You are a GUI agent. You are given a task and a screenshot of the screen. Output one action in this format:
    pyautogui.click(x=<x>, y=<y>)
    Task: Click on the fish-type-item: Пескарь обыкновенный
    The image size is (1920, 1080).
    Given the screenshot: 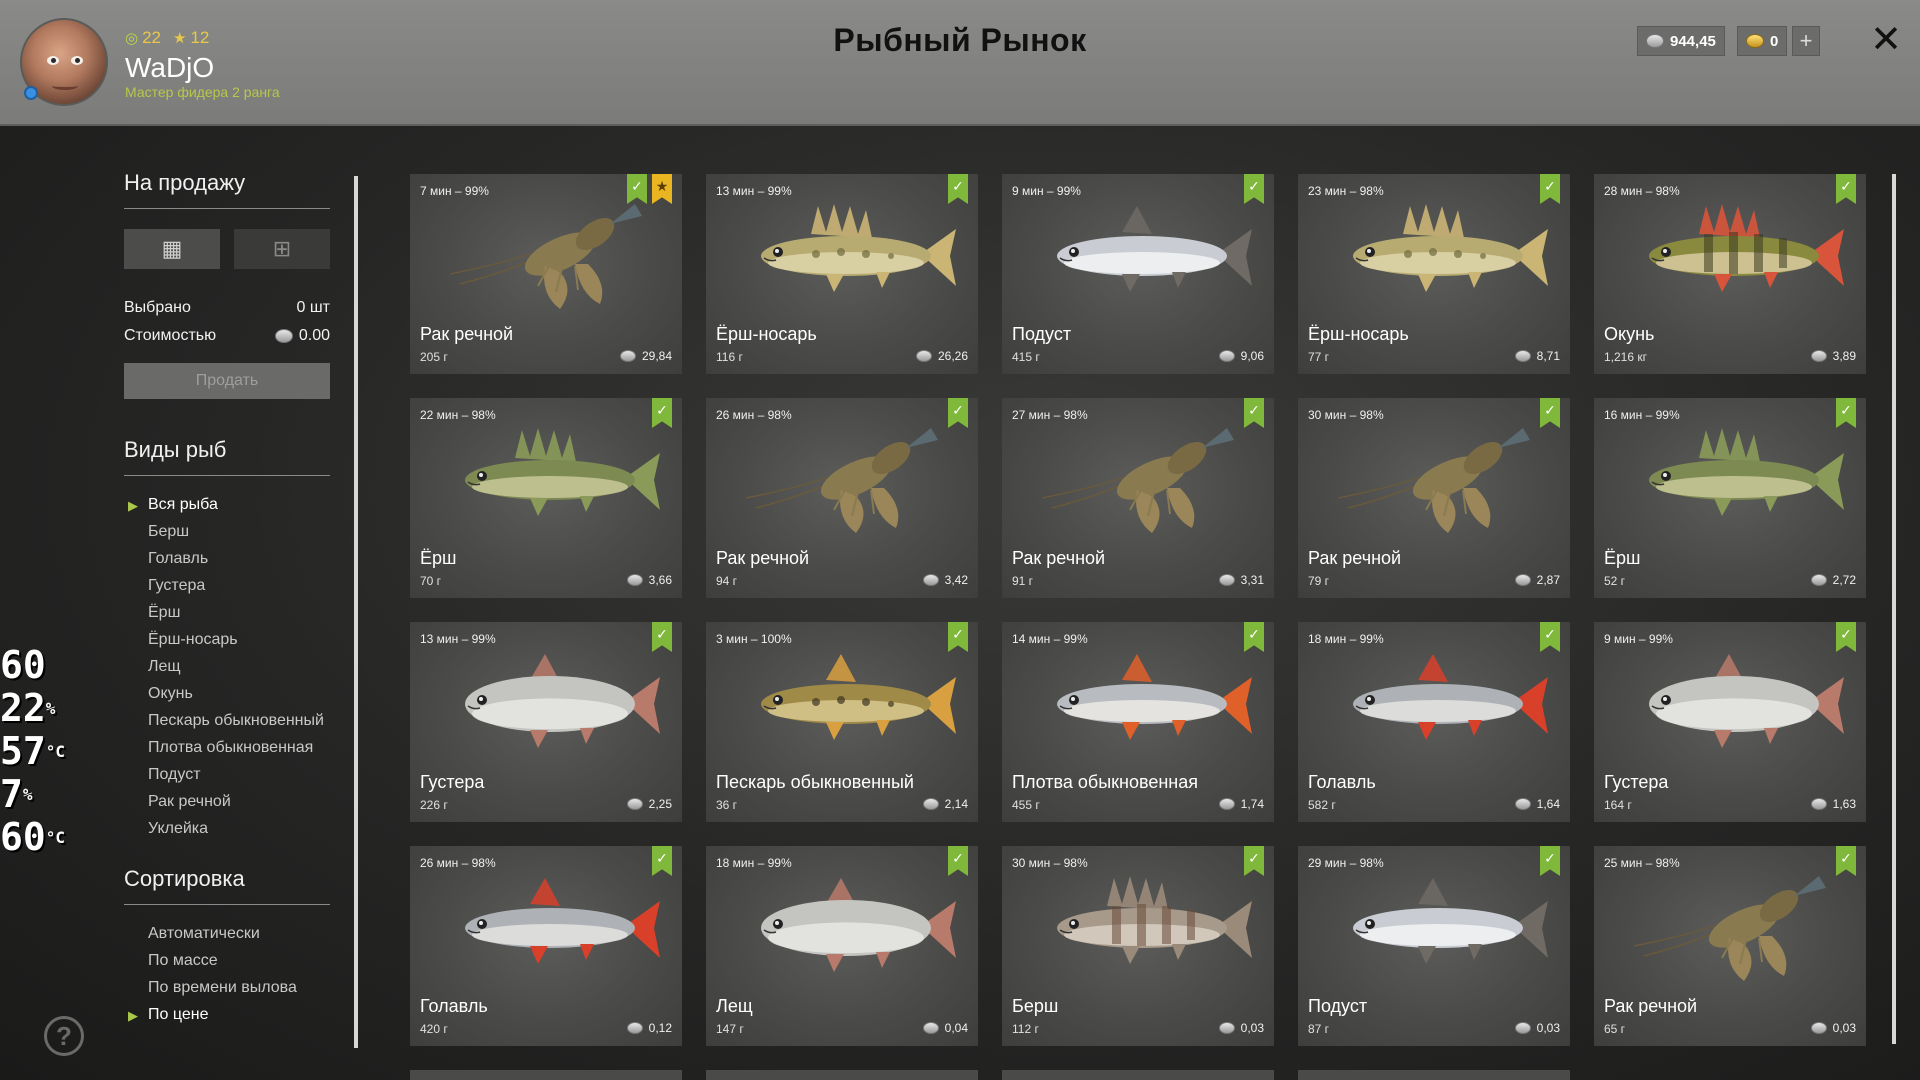 What is the action you would take?
    pyautogui.click(x=227, y=721)
    